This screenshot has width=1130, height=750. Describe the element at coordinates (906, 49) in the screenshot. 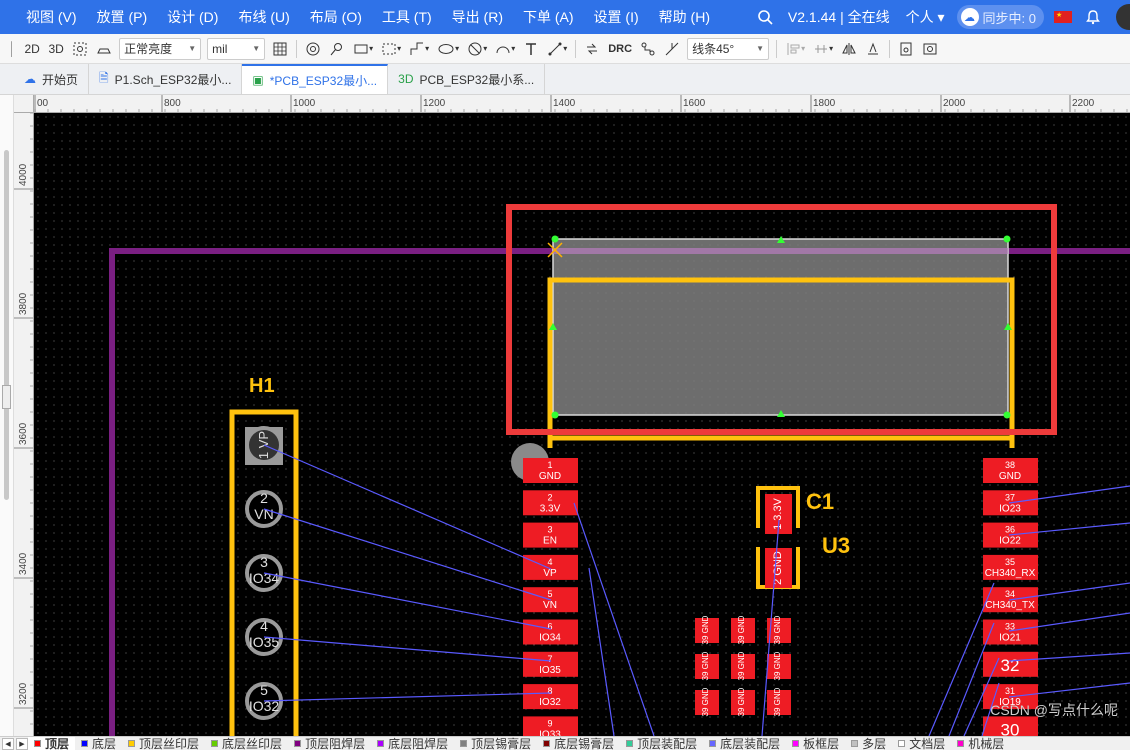

I see `document-icon` at that location.